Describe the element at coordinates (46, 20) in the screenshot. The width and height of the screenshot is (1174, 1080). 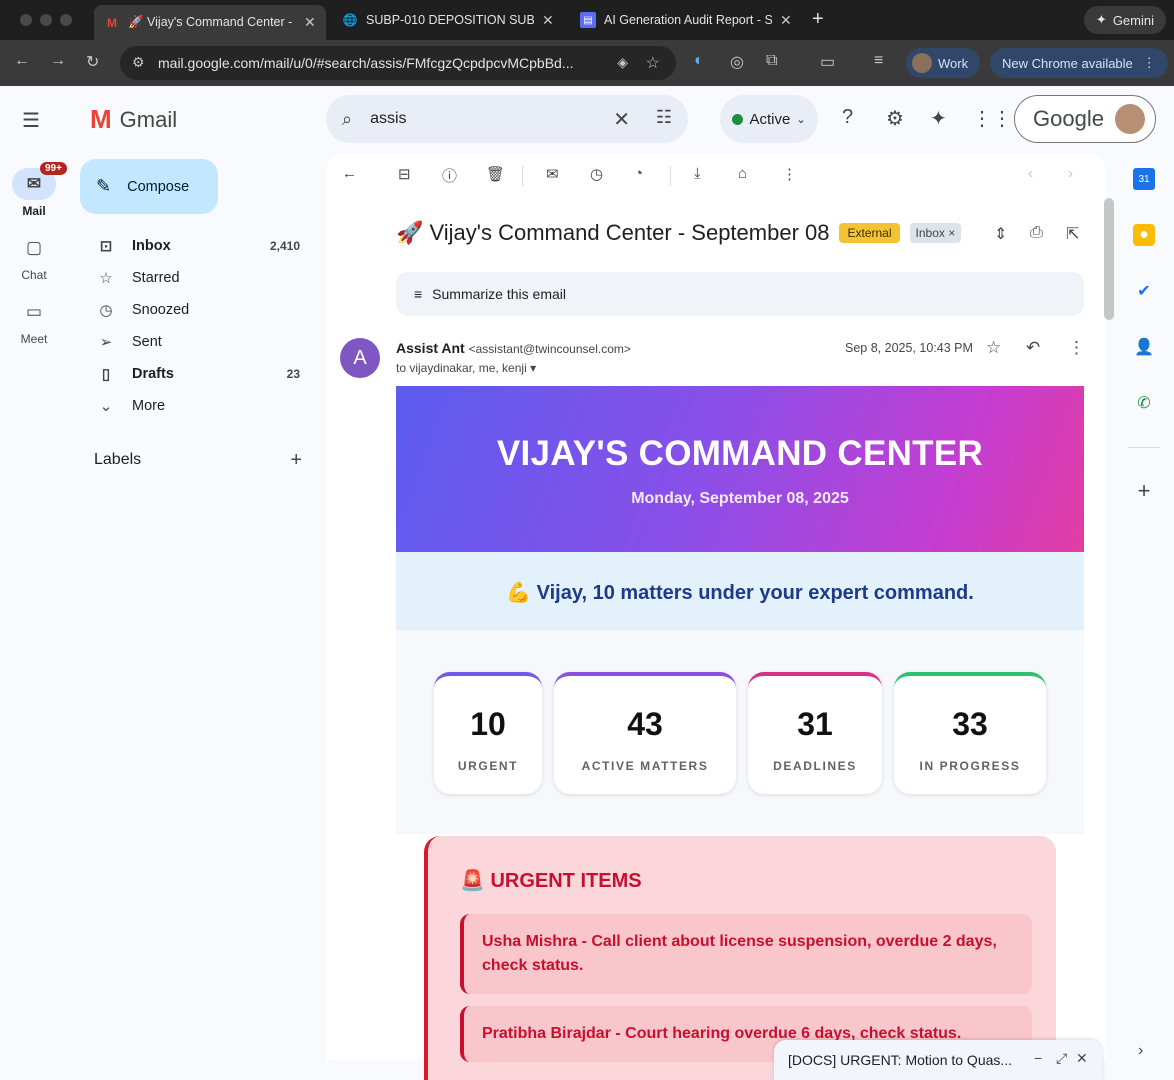
I see `window-minimize-button` at that location.